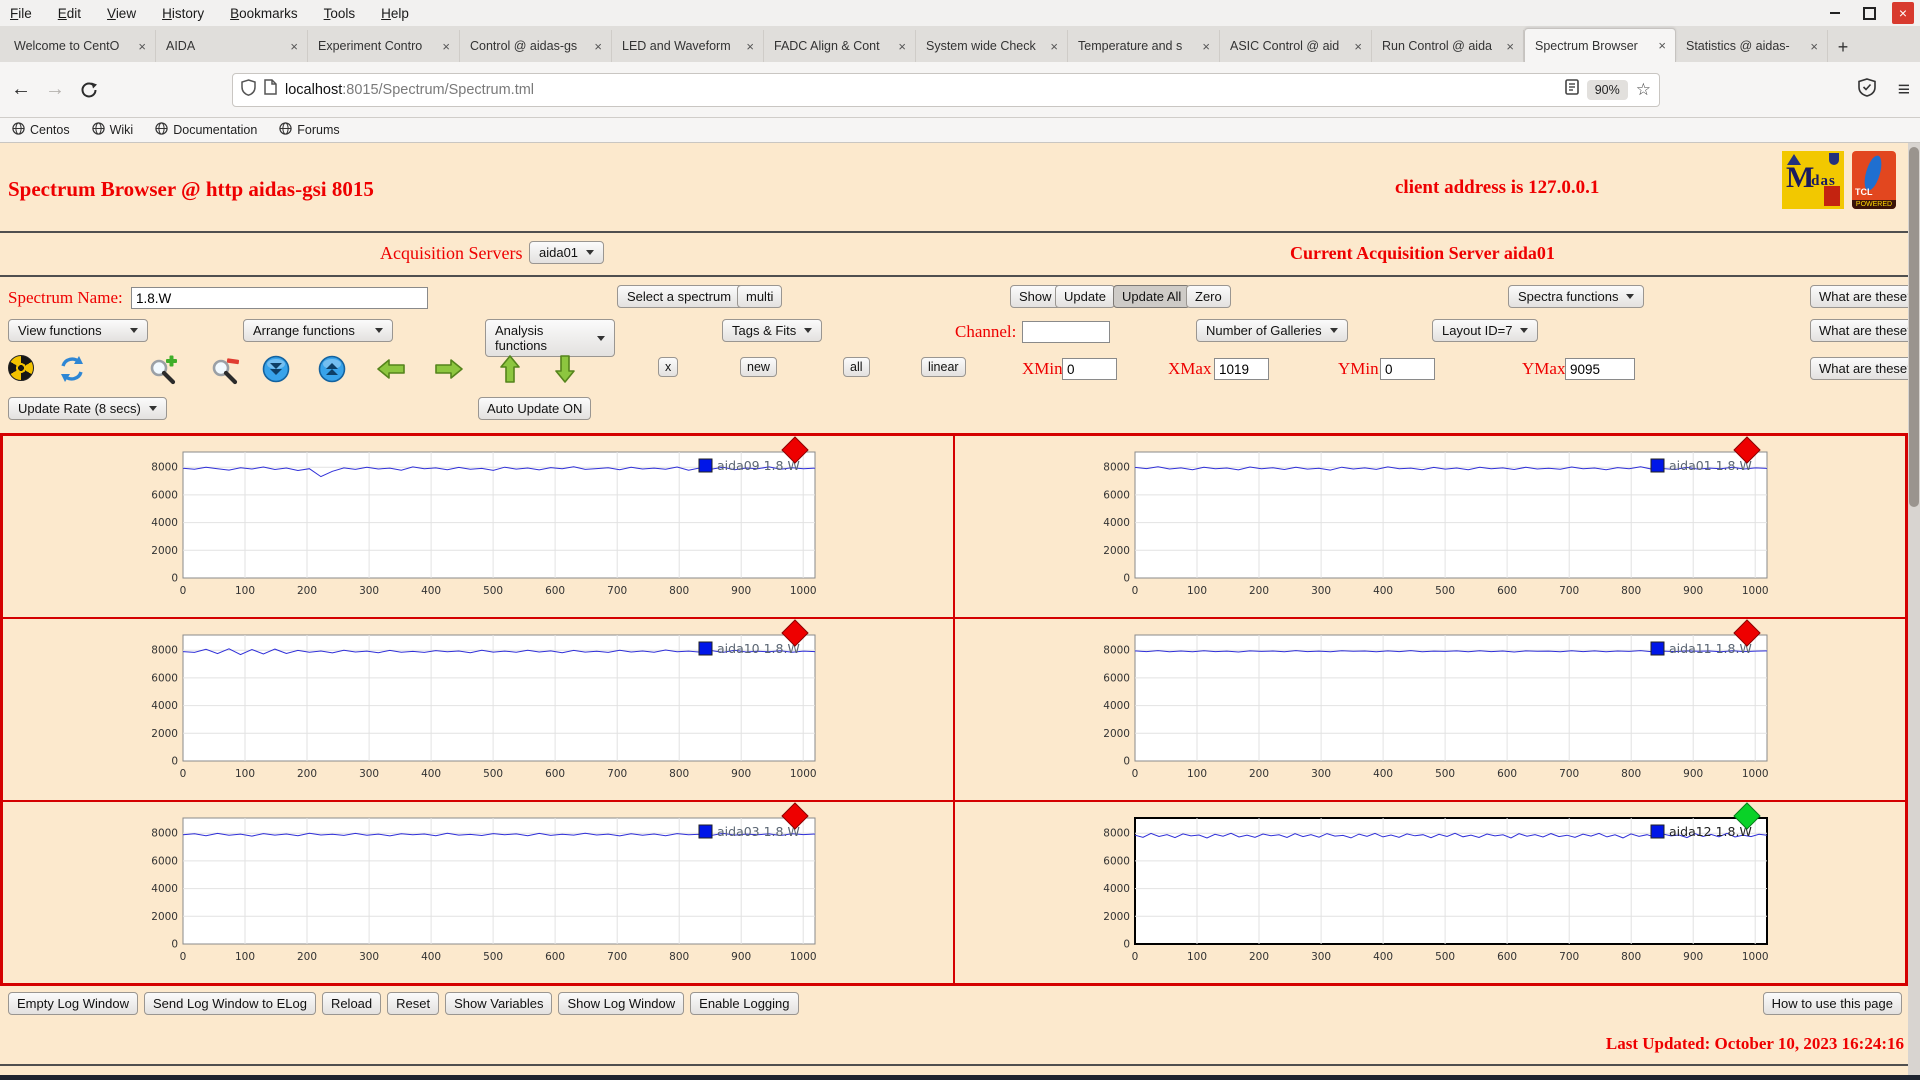  What do you see at coordinates (1089, 369) in the screenshot?
I see `xmin-input` at bounding box center [1089, 369].